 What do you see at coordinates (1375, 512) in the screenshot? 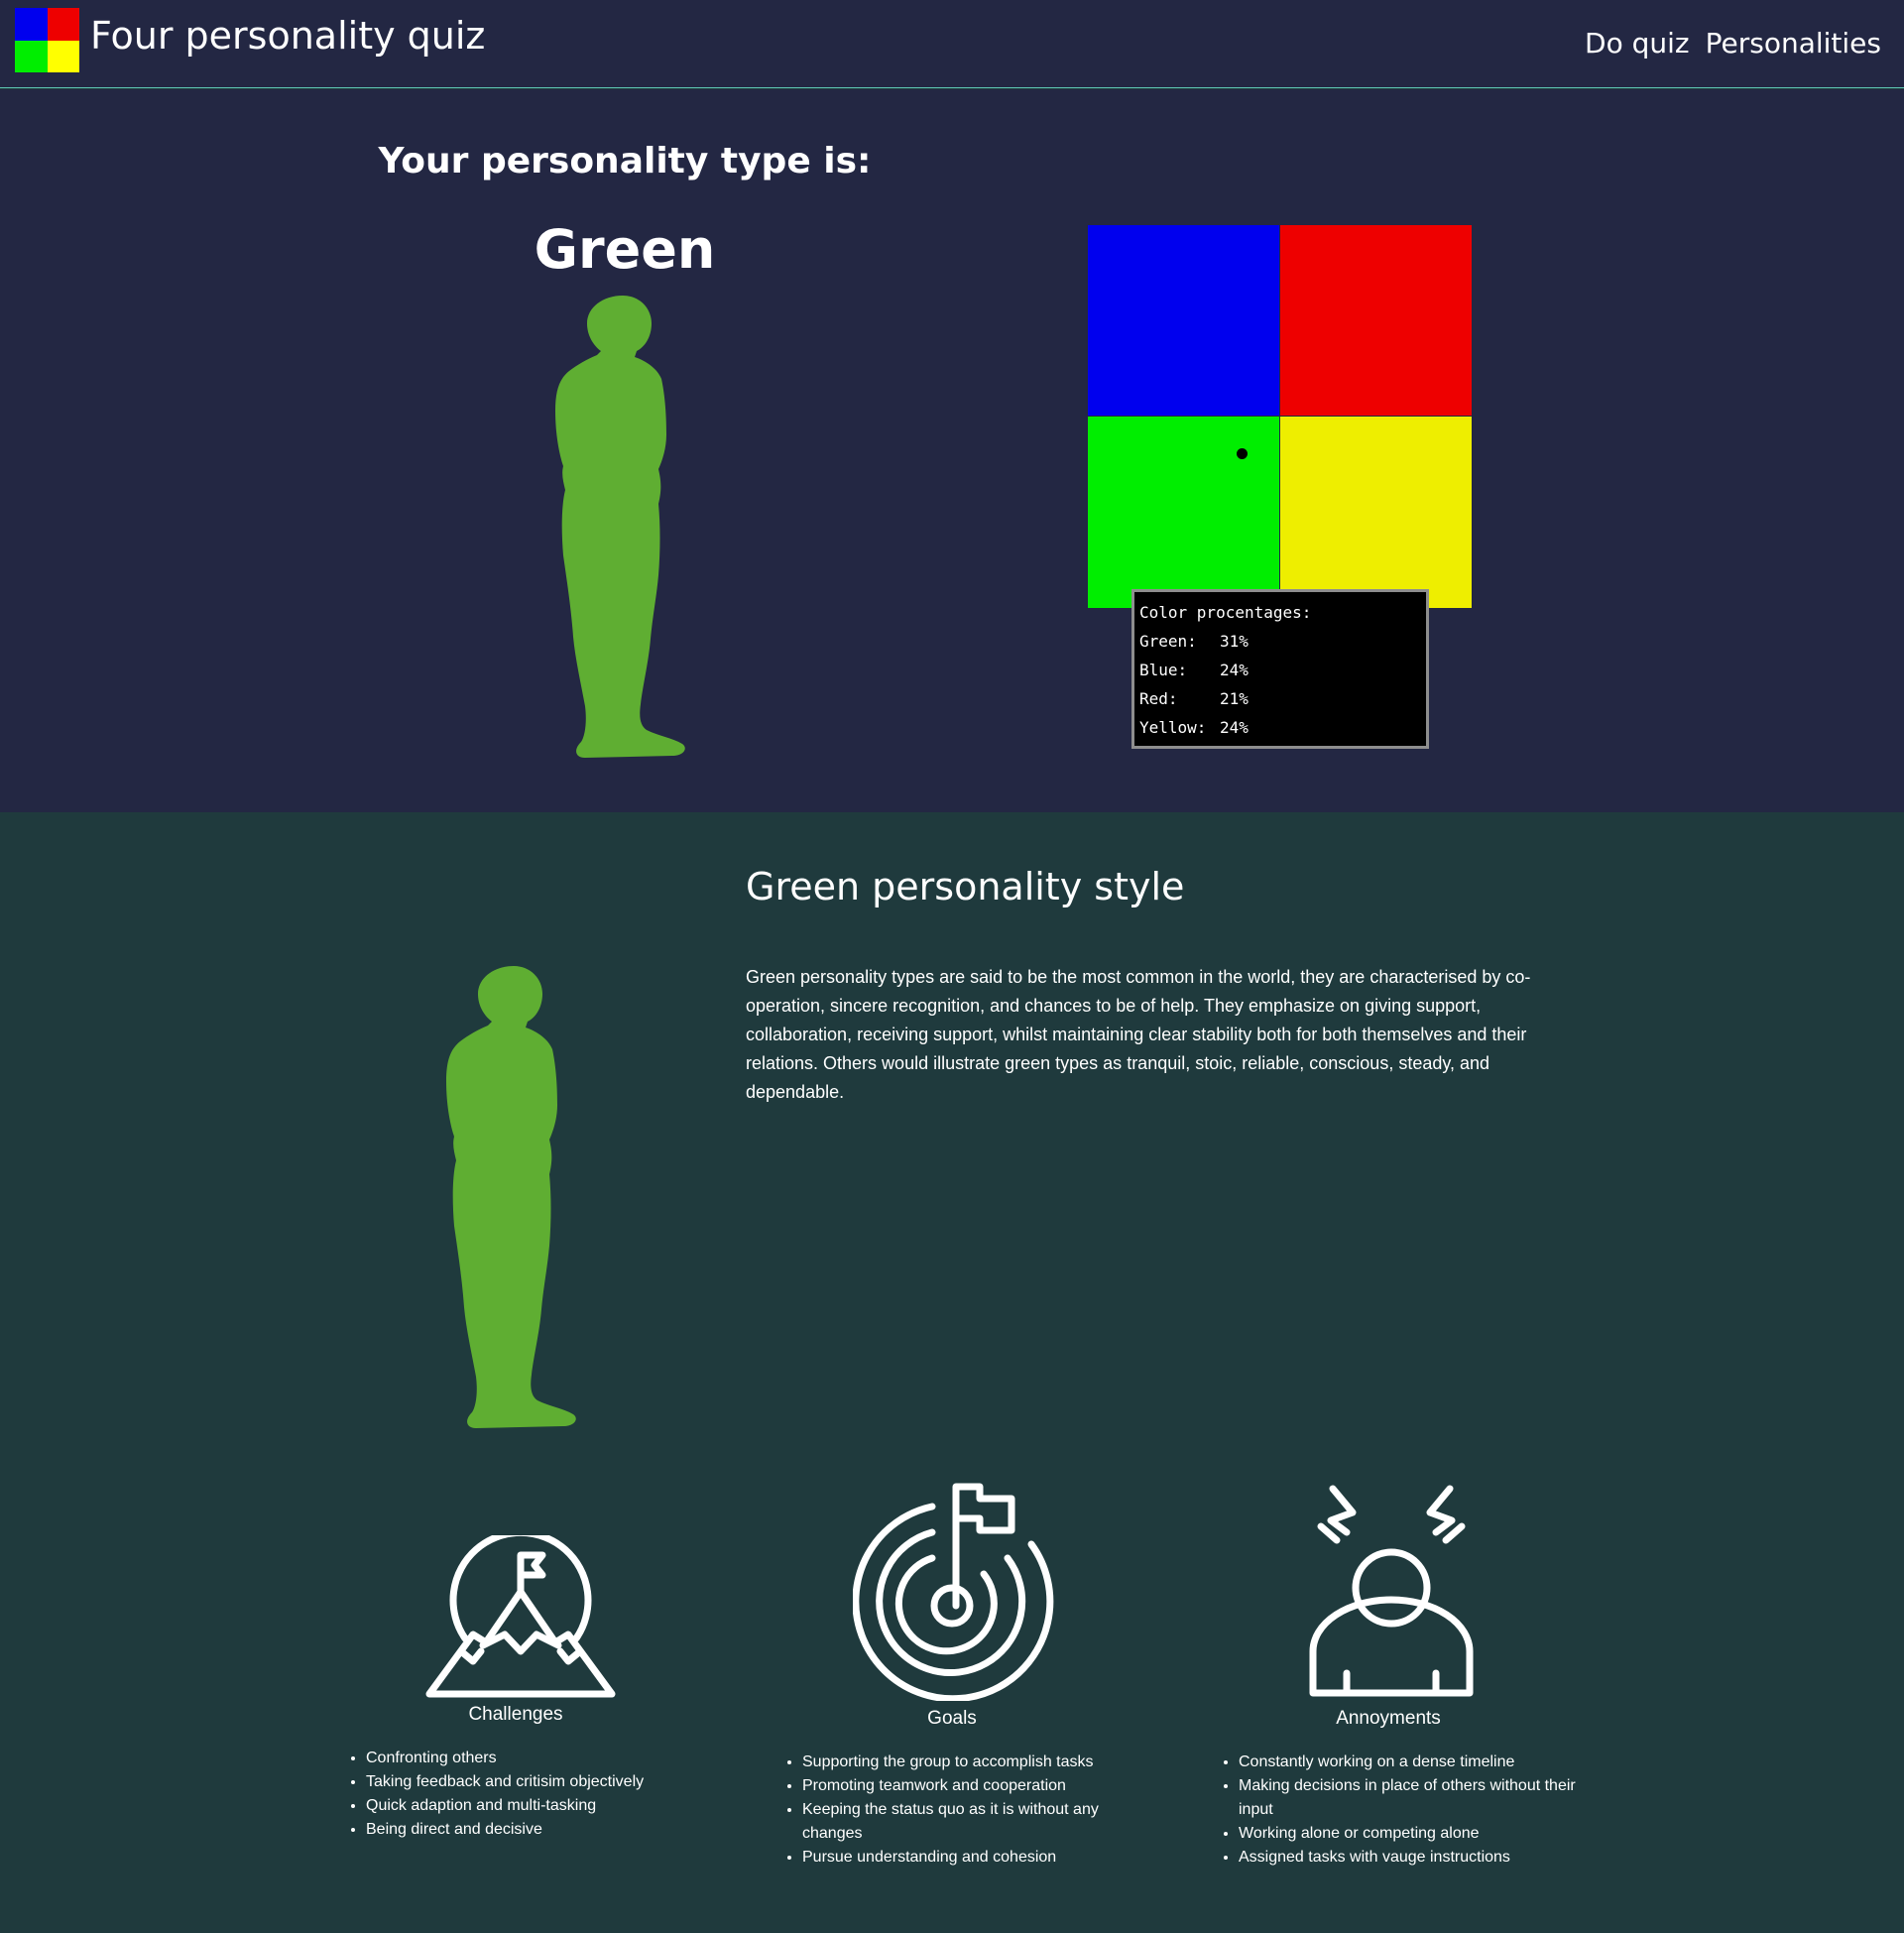
I see `yellow-quadrant` at bounding box center [1375, 512].